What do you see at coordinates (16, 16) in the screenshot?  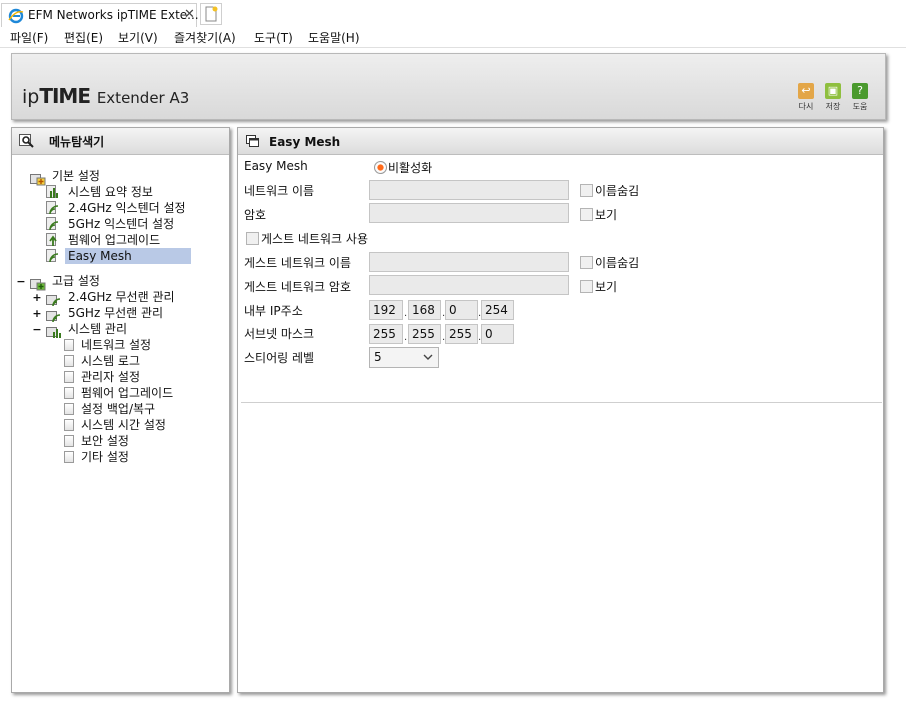 I see `ie-icon` at bounding box center [16, 16].